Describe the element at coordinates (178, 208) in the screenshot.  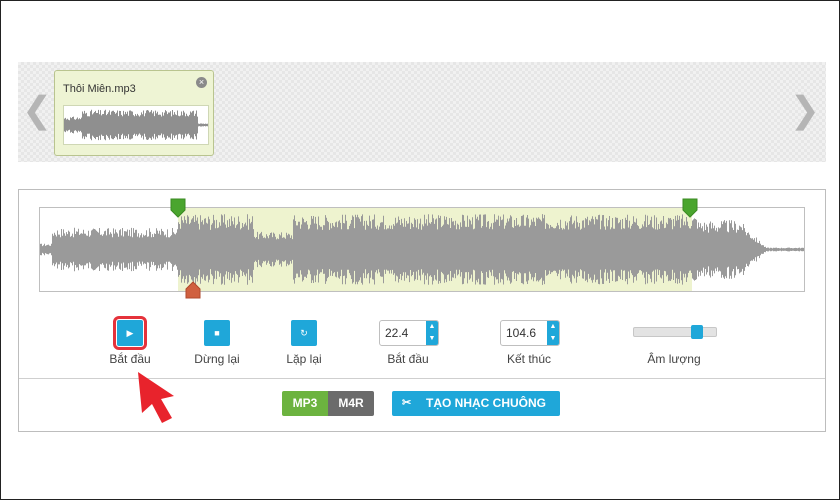
I see `start-marker` at that location.